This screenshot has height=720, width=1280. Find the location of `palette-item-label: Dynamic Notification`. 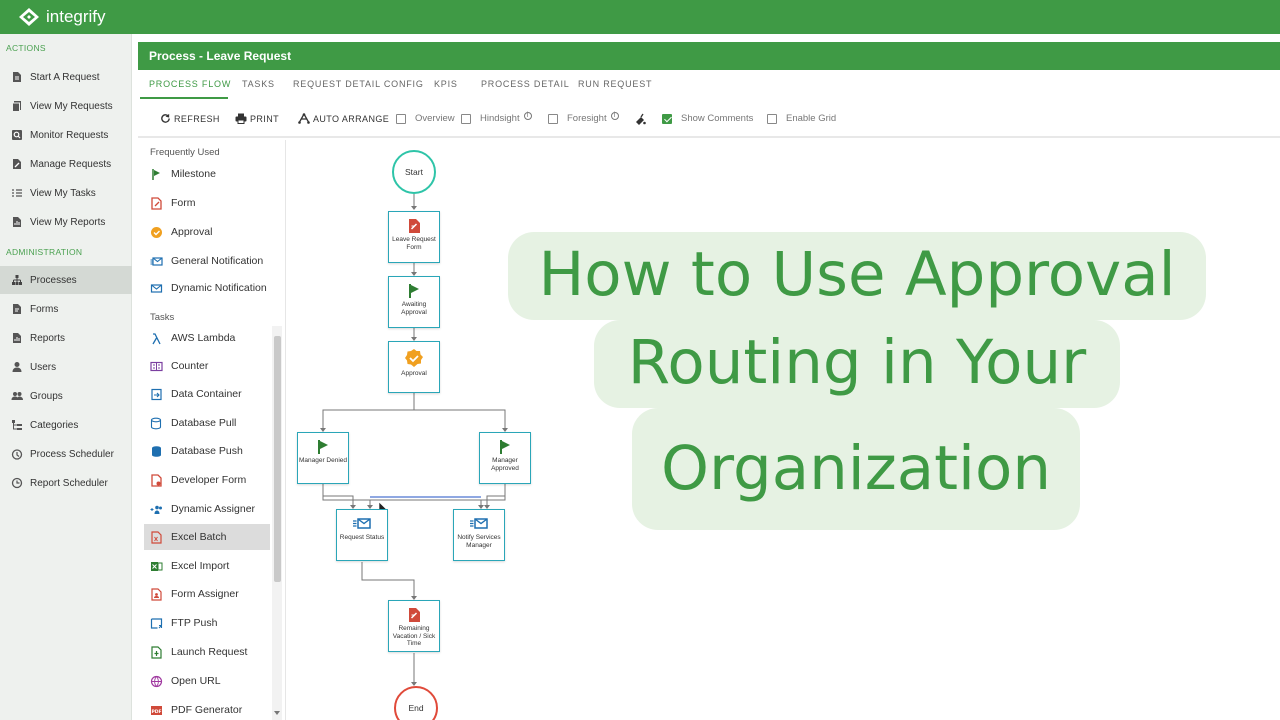

palette-item-label: Dynamic Notification is located at coordinates (219, 288).